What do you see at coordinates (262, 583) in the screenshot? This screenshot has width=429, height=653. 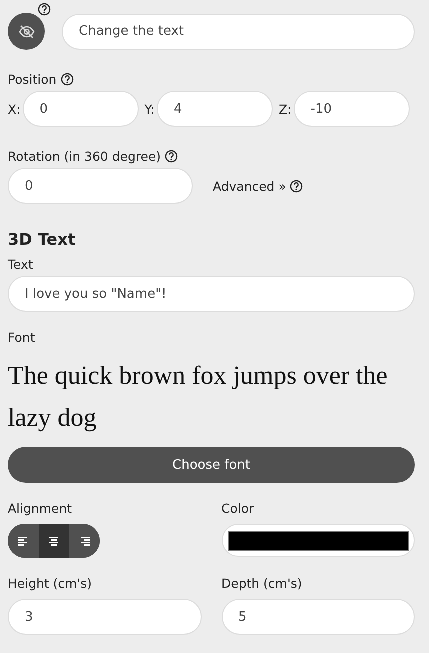 I see `depth-label: Depth (cm's)` at bounding box center [262, 583].